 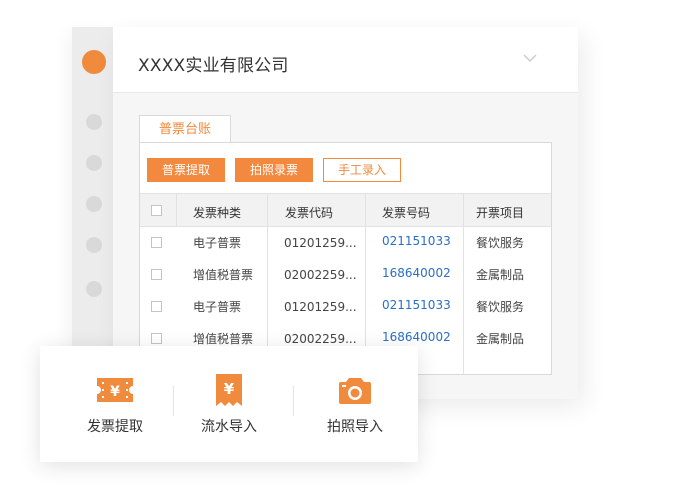 I want to click on column-header: 发票代码, so click(x=309, y=213).